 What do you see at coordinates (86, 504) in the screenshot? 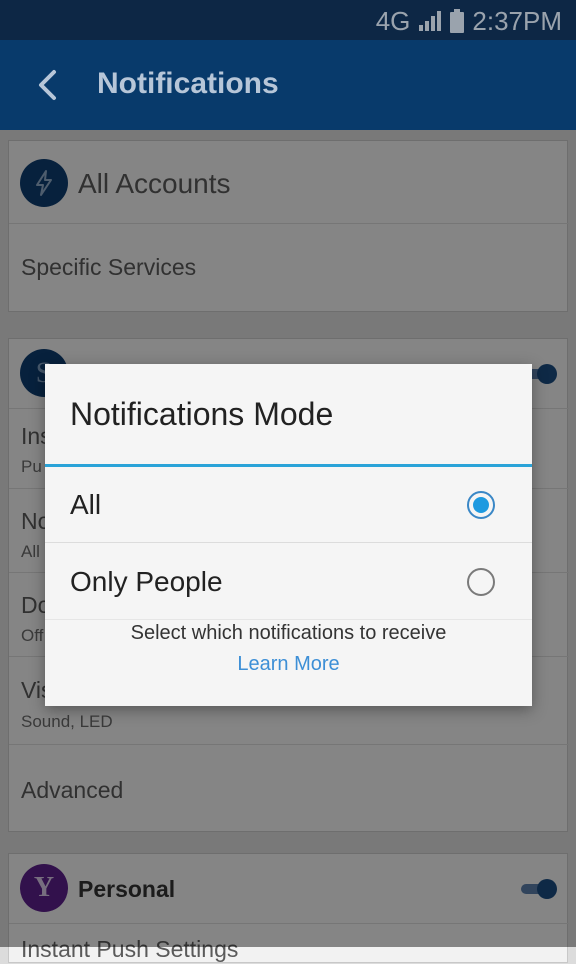
I see `option-all-label: All` at bounding box center [86, 504].